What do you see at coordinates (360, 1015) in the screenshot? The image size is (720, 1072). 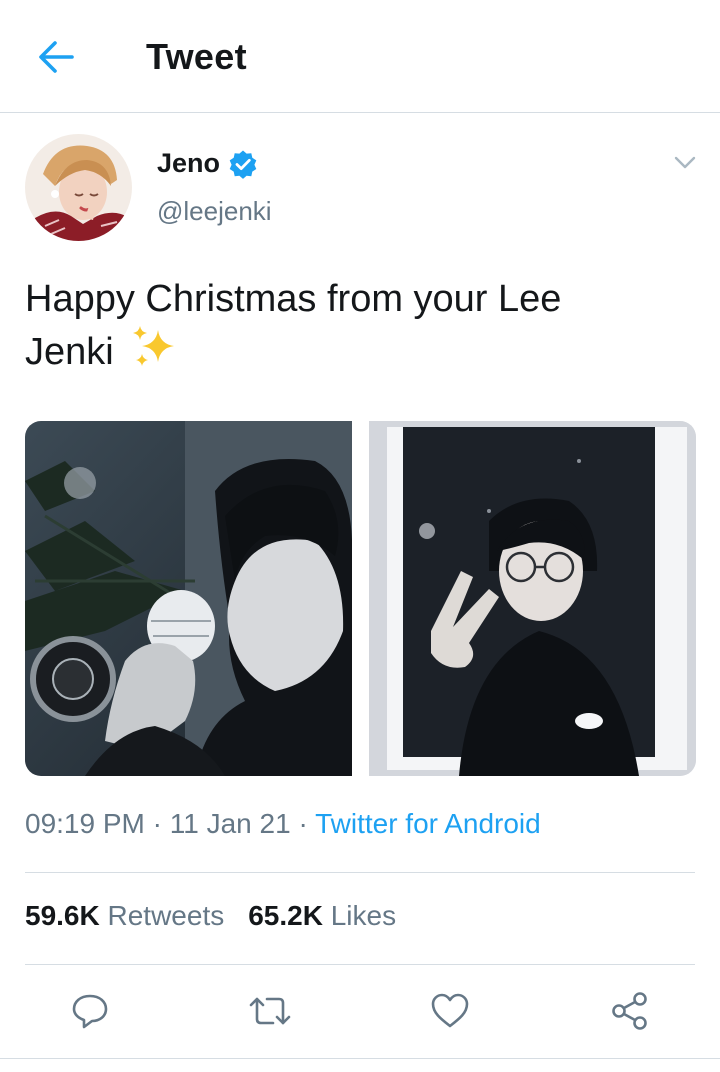 I see `tweet-actions` at bounding box center [360, 1015].